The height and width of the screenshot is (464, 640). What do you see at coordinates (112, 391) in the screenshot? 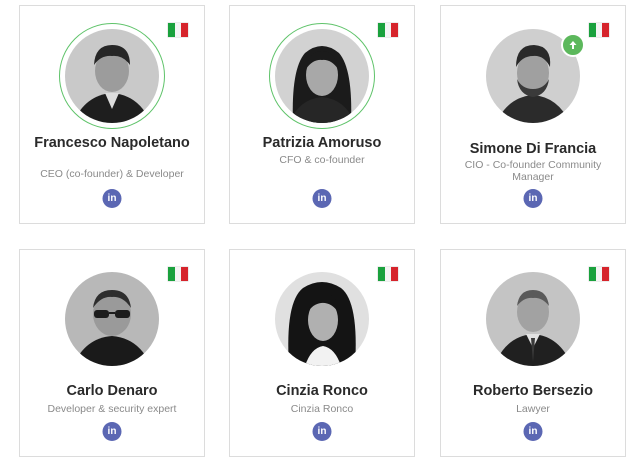
I see `member-name: Carlo Denaro` at bounding box center [112, 391].